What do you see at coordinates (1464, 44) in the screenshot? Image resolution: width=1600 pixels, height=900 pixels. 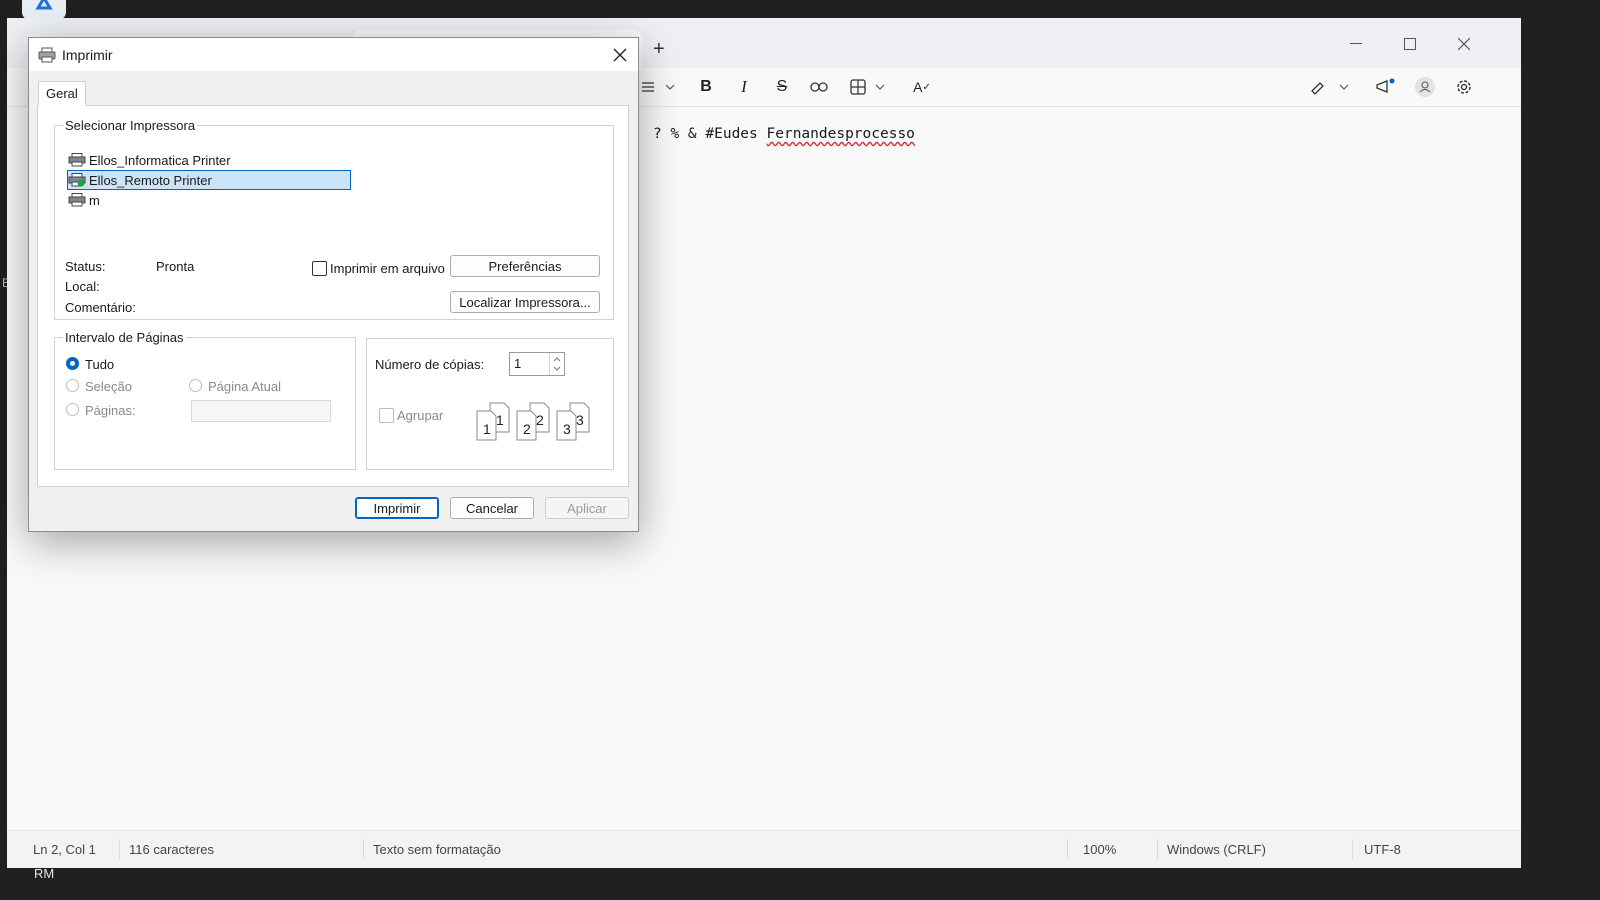 I see `window-close-icon` at bounding box center [1464, 44].